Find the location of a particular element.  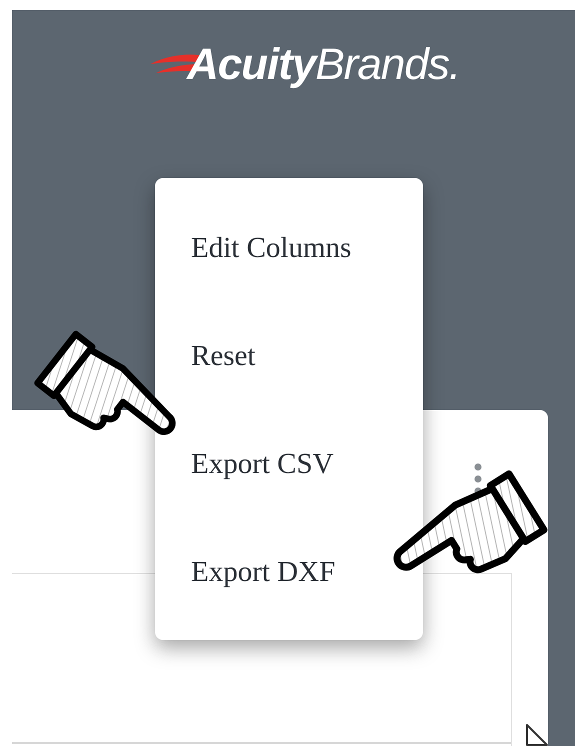

menu-item: Edit Columns is located at coordinates (289, 248).